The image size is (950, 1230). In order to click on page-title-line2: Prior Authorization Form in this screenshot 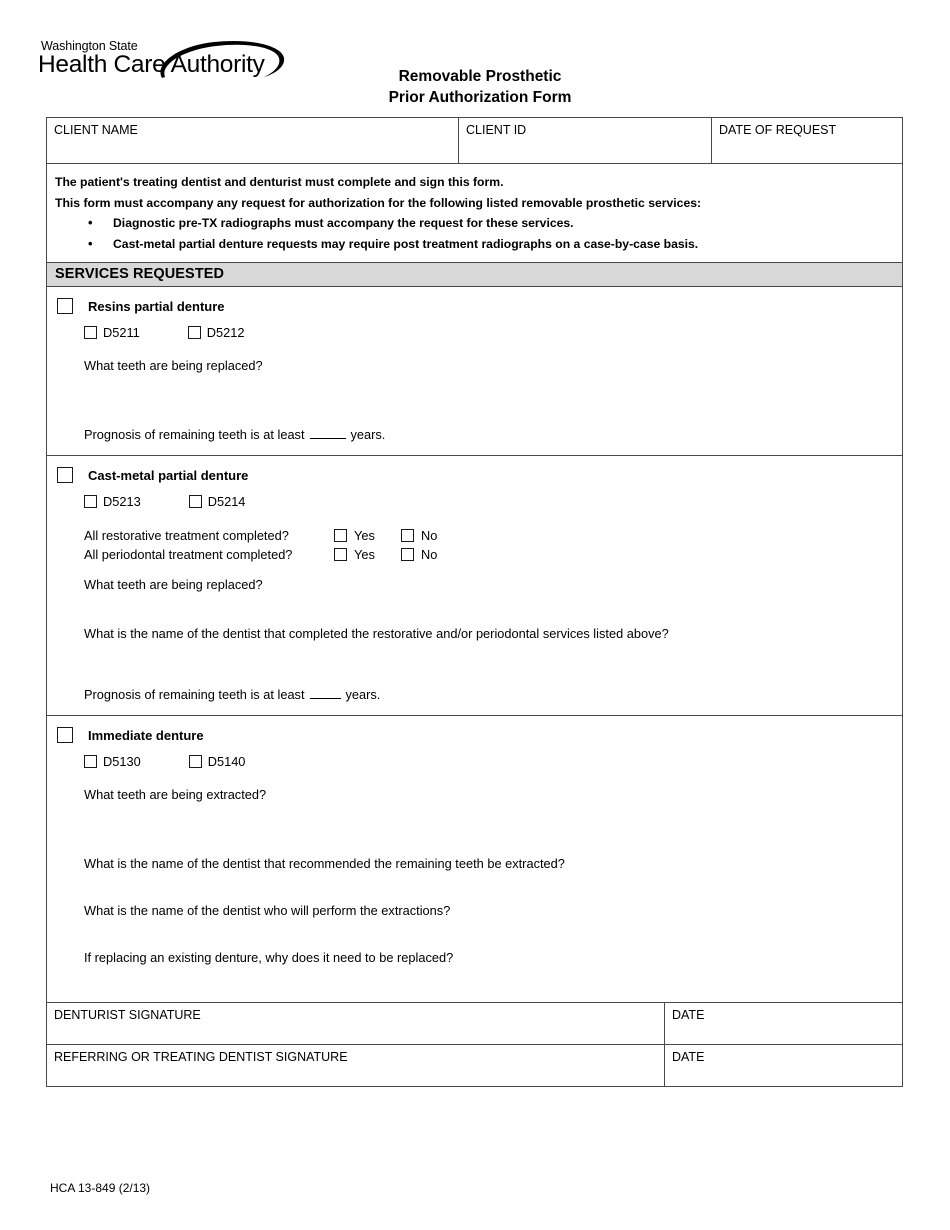, I will do `click(480, 97)`.